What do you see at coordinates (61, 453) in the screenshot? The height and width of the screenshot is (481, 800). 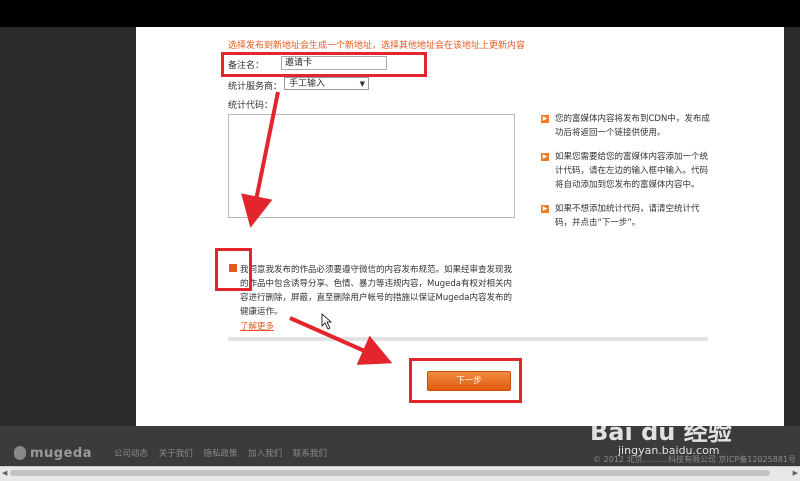 I see `logo-text: mugeda` at bounding box center [61, 453].